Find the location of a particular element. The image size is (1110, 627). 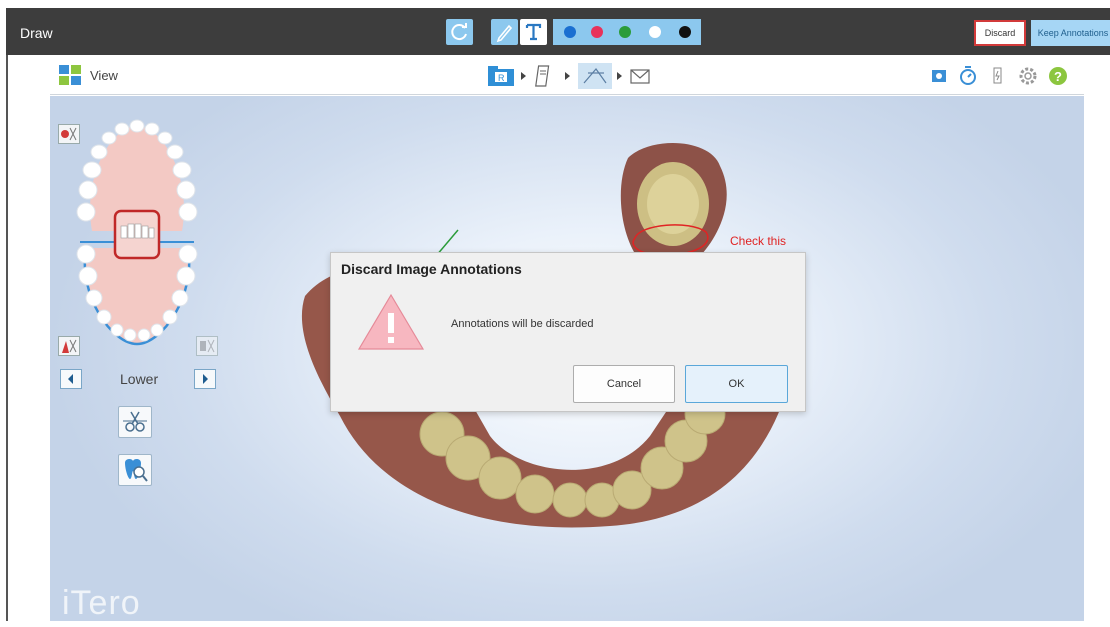

svg-text: R is located at coordinates (501, 78).